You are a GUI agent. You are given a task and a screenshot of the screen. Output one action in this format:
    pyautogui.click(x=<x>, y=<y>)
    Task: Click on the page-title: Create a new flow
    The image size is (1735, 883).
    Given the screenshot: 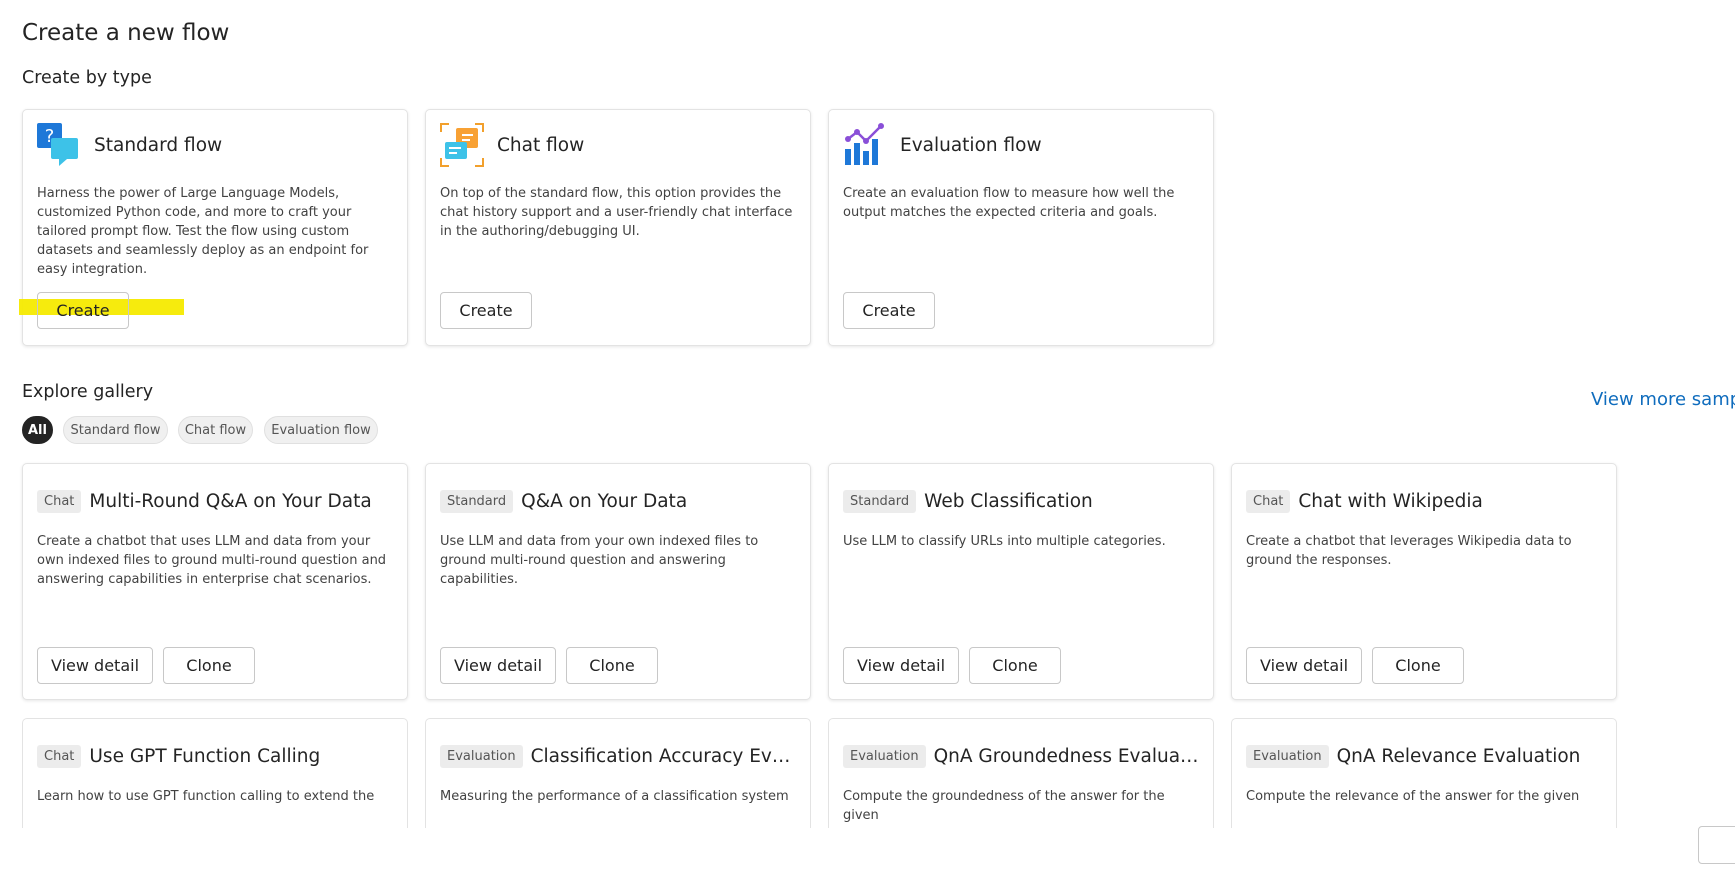 What is the action you would take?
    pyautogui.click(x=126, y=33)
    